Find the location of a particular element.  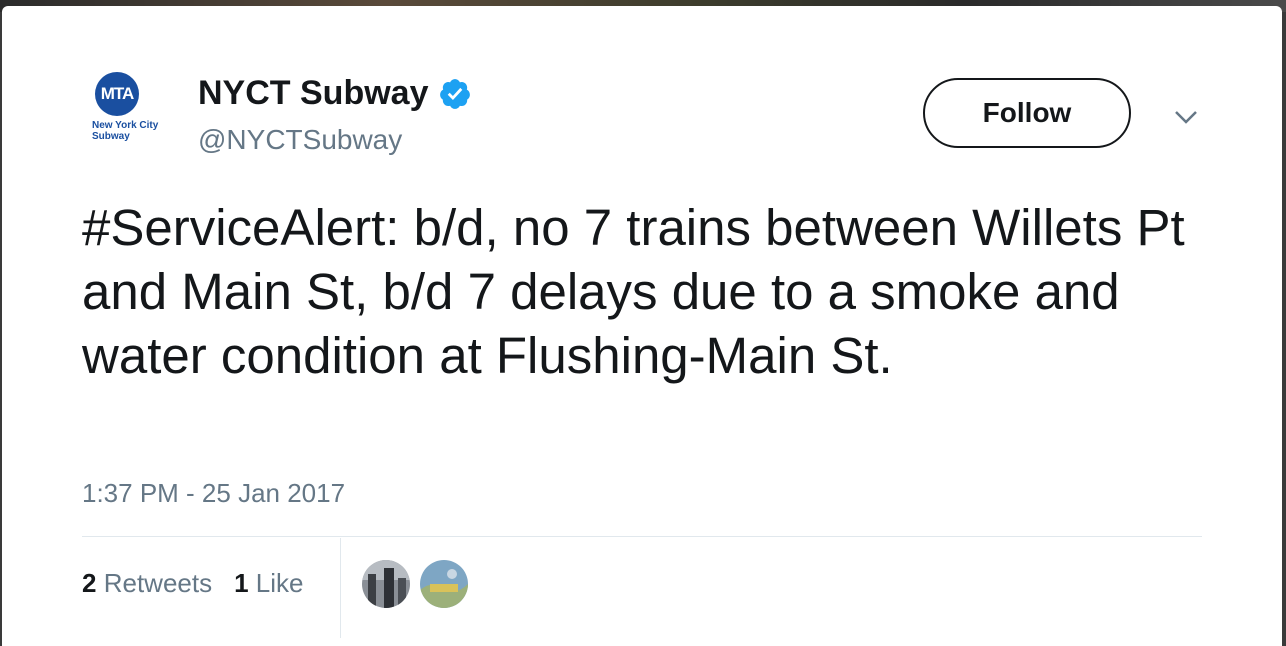

tweet-stats: 2 Retweets 1 Like is located at coordinates (193, 583).